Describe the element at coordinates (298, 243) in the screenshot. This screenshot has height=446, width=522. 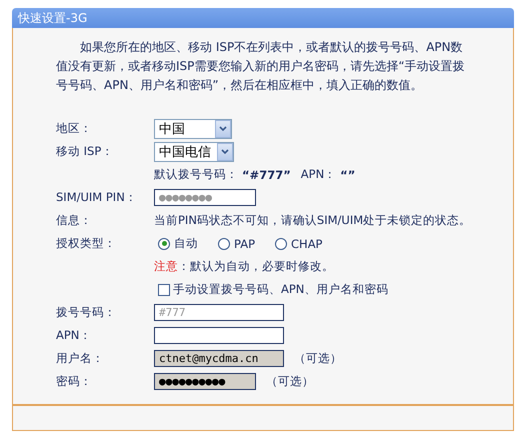
I see `radio-option: CHAP` at that location.